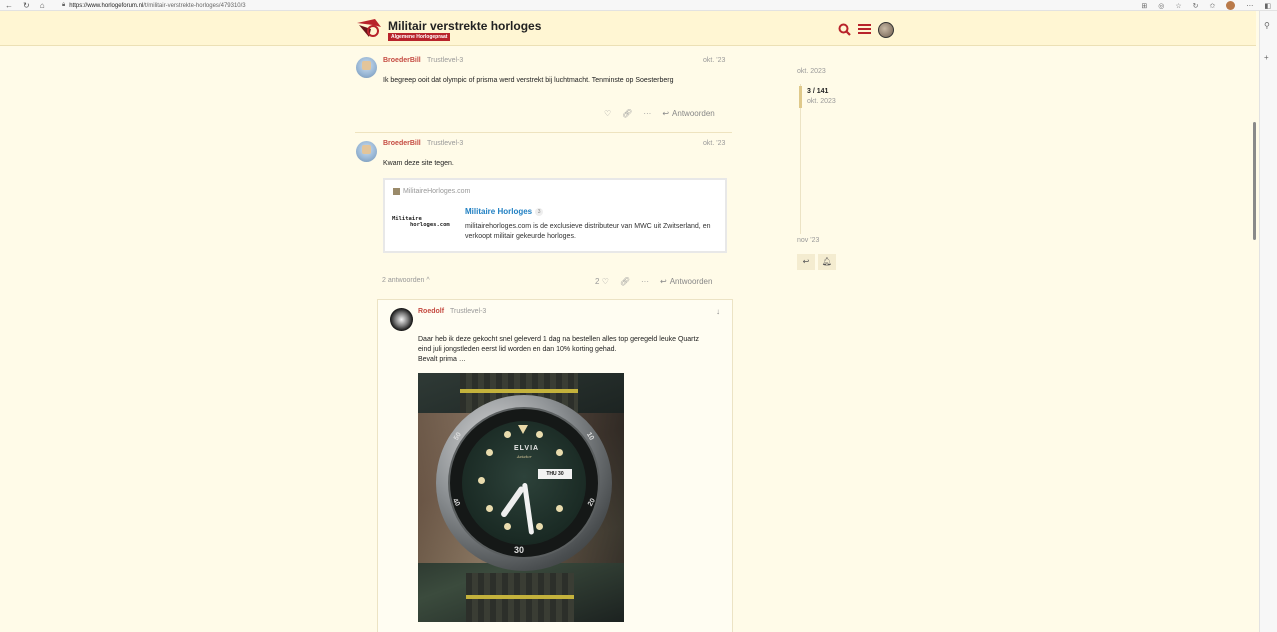 The width and height of the screenshot is (1277, 632). What do you see at coordinates (653, 281) in the screenshot?
I see `post-actions: 2 ♡ 🔗︎ ··· ↩ Antwoorden` at bounding box center [653, 281].